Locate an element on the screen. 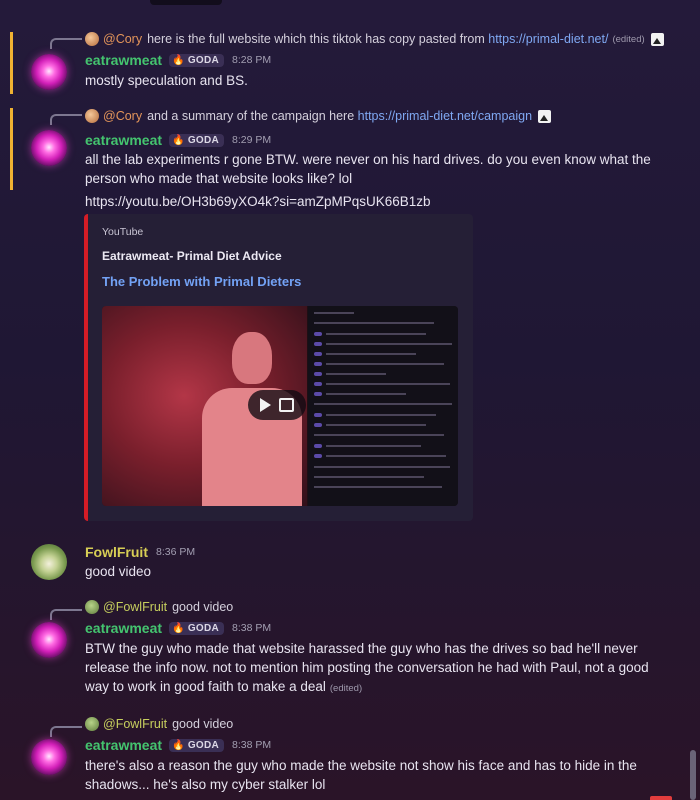 The height and width of the screenshot is (800, 700). reply-text: and a summary of the campaign here is located at coordinates (251, 116).